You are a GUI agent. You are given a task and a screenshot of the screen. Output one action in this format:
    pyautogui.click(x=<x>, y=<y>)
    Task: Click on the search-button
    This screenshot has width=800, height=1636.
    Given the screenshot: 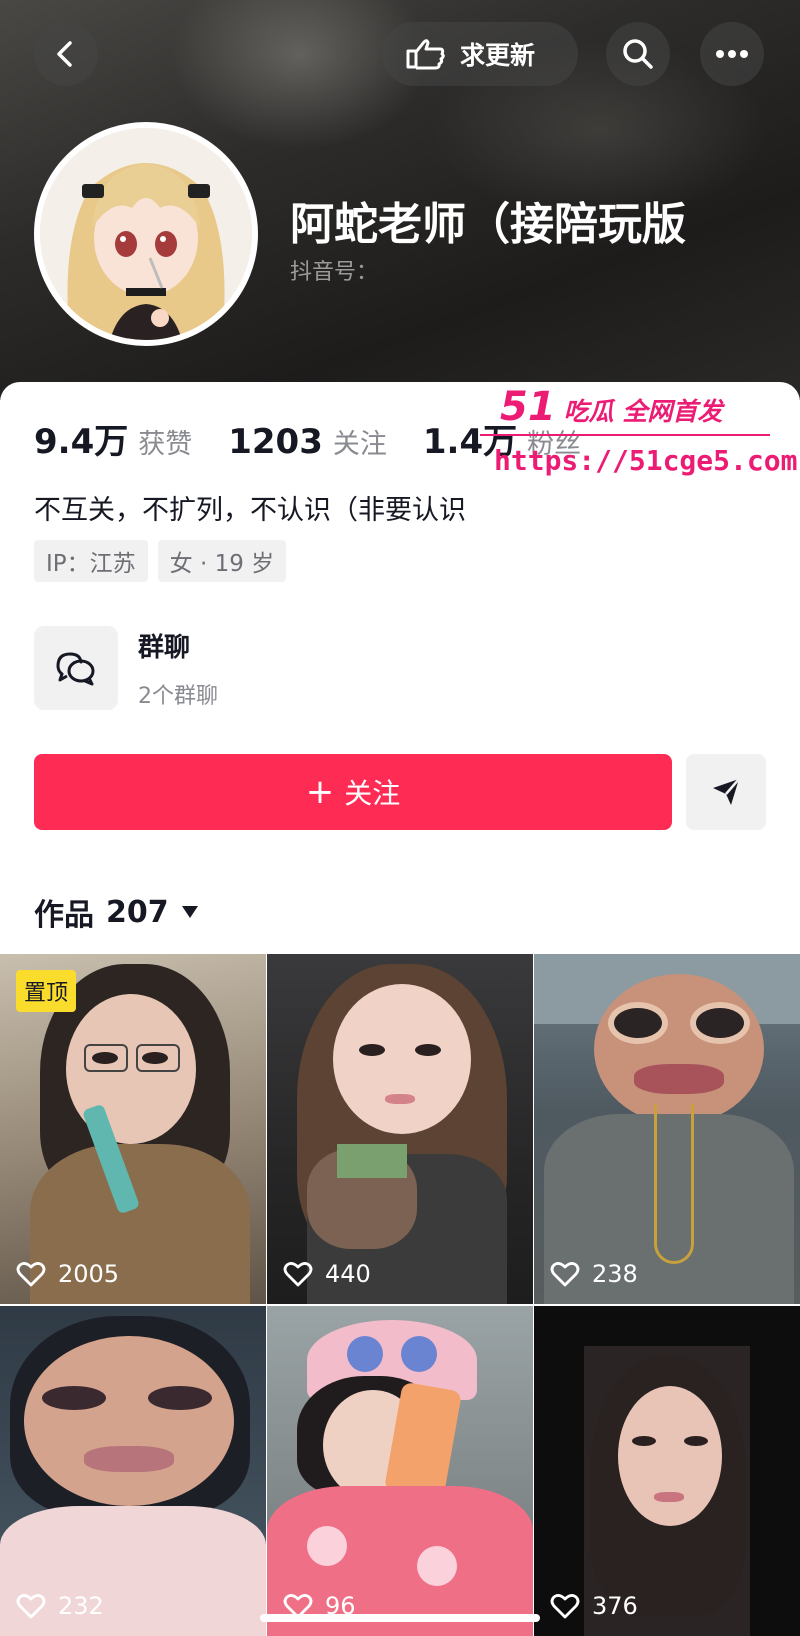 What is the action you would take?
    pyautogui.click(x=638, y=54)
    